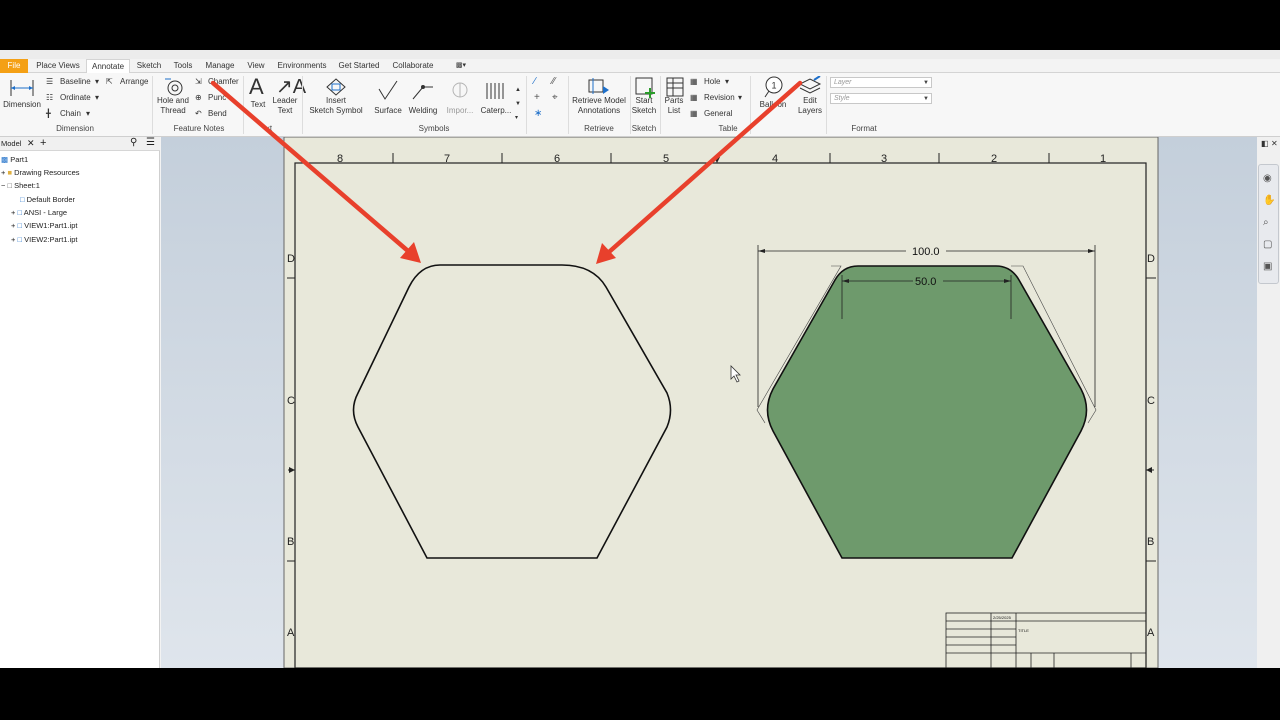  What do you see at coordinates (39, 212) in the screenshot?
I see `tree-item-ansi-large: + □ ANSI - Large` at bounding box center [39, 212].